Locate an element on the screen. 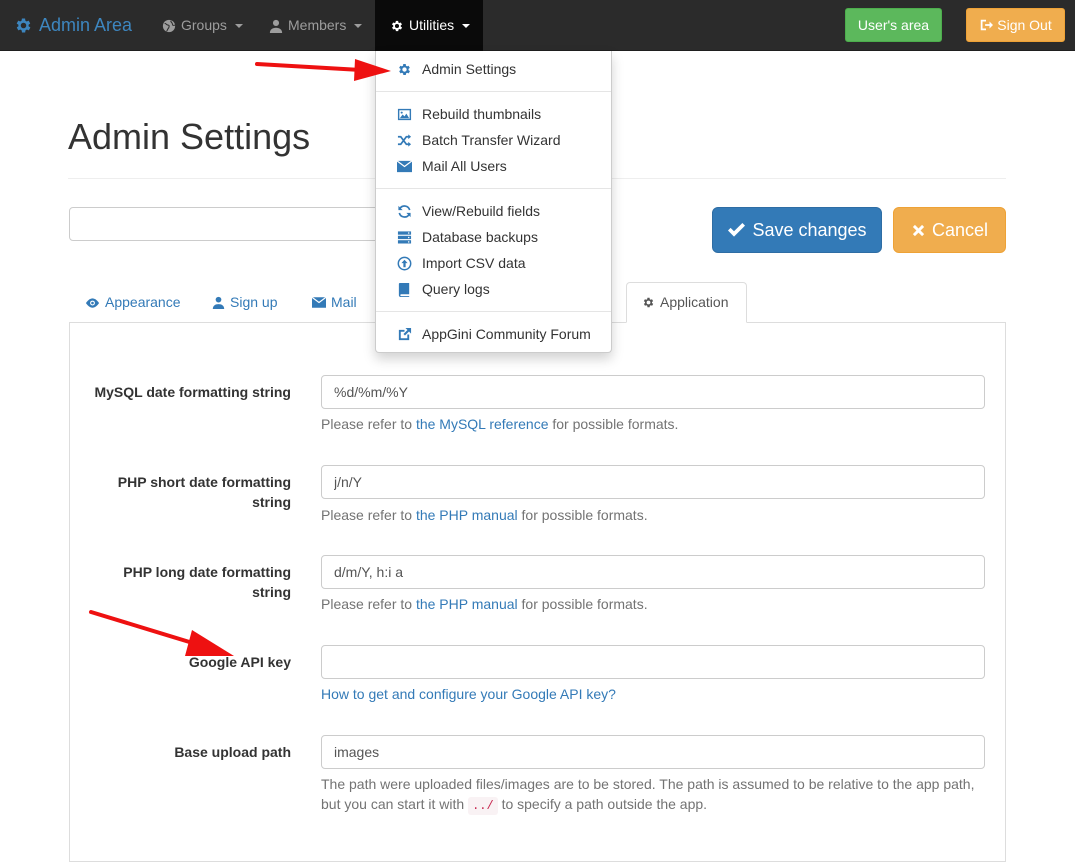 This screenshot has height=862, width=1075. google-api-key-input is located at coordinates (653, 662).